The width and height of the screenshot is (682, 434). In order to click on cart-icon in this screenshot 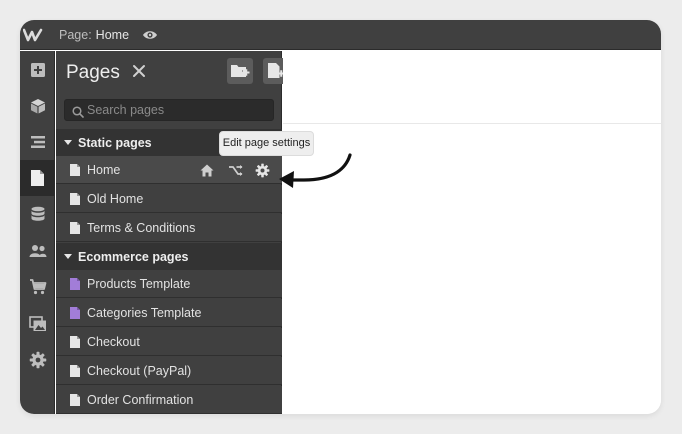, I will do `click(37, 287)`.